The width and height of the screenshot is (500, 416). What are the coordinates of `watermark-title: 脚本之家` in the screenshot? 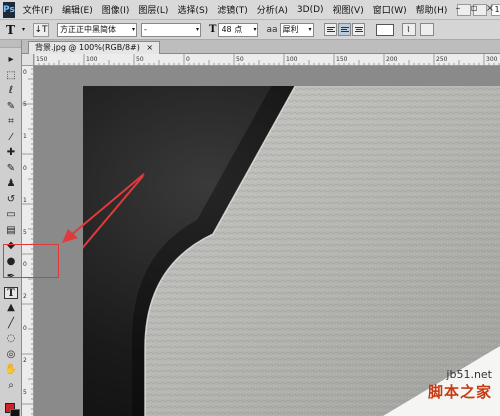 It's located at (459, 392).